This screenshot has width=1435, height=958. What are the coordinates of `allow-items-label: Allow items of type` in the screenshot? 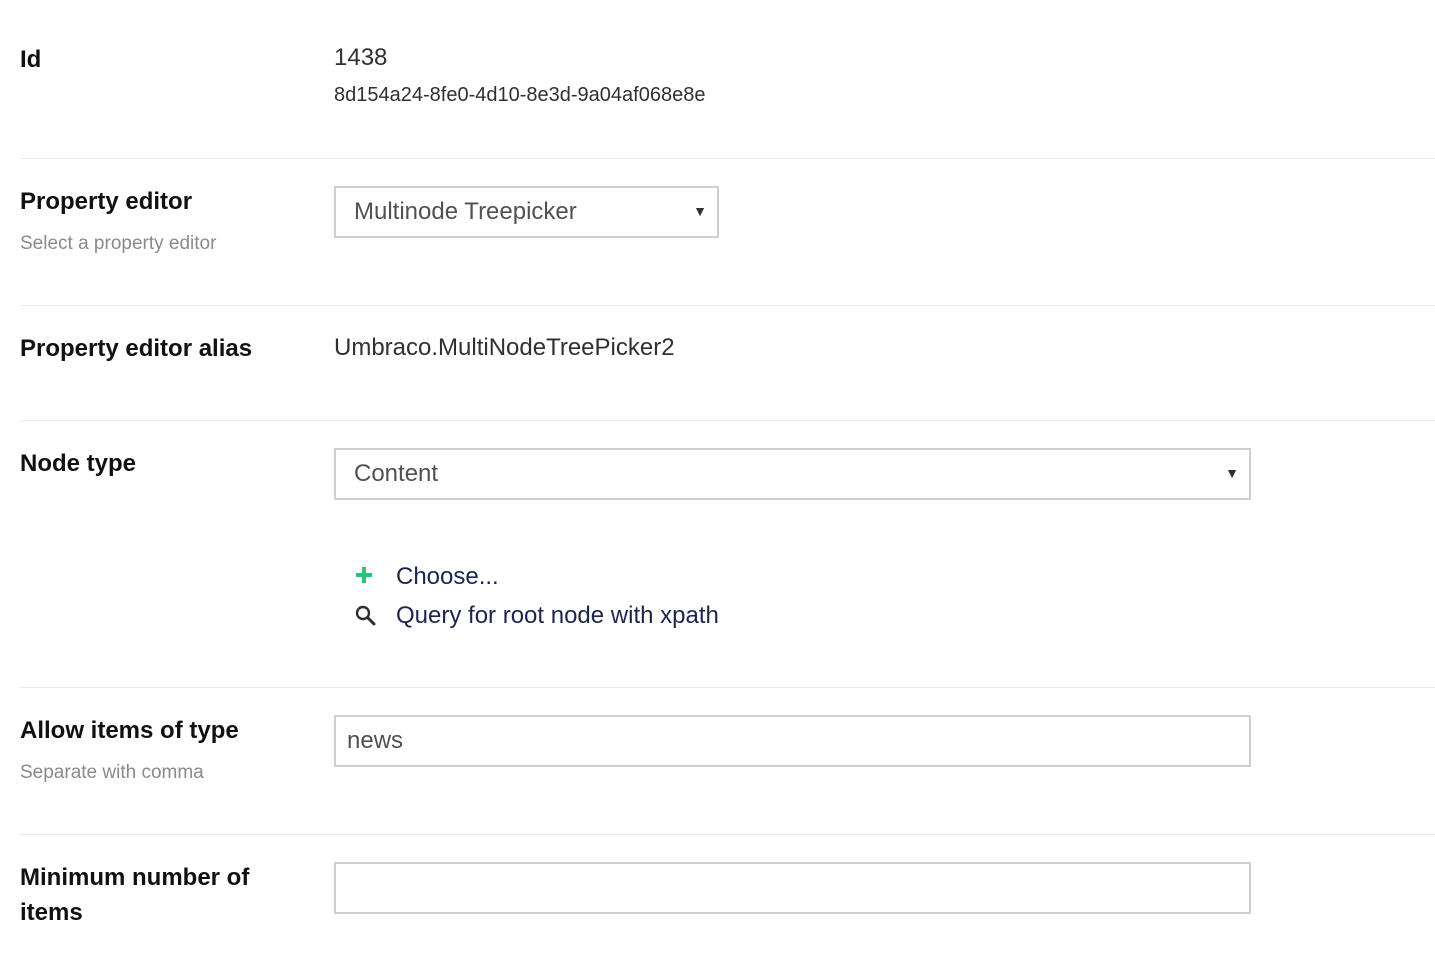 It's located at (129, 730).